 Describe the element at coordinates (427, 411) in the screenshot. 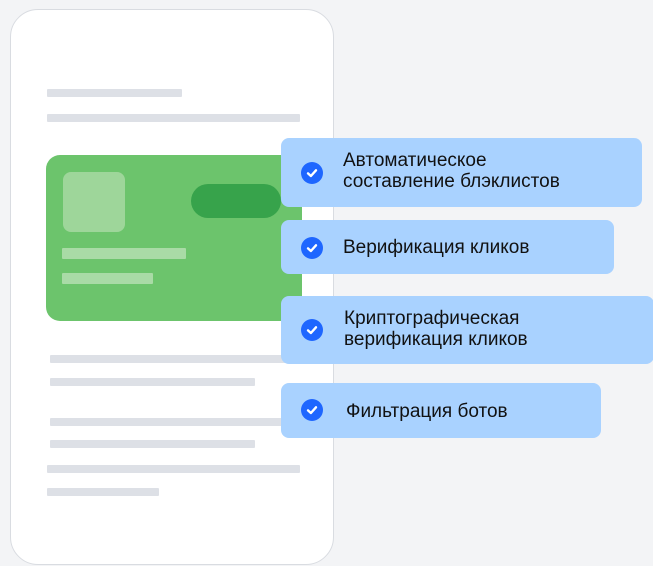

I see `feature-label: Фильтрация ботов` at that location.